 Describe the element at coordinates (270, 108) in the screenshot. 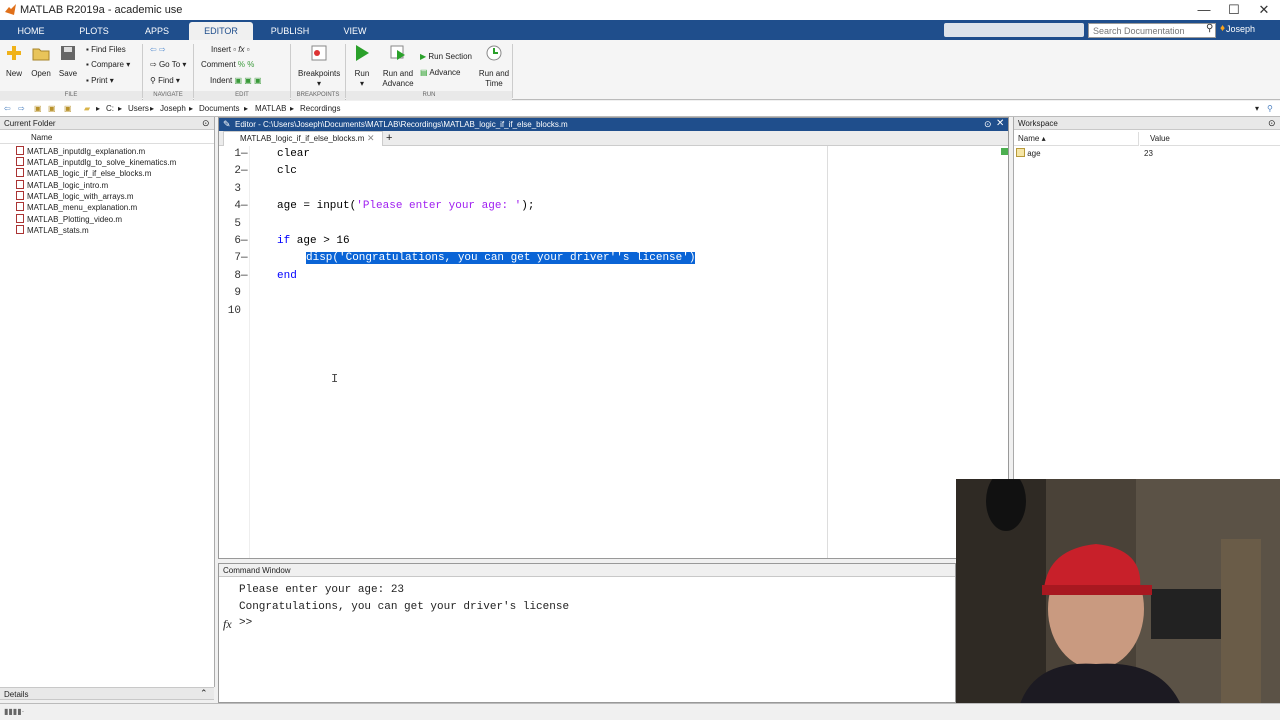

I see `breadcrumb-matlab: MATLAB` at that location.